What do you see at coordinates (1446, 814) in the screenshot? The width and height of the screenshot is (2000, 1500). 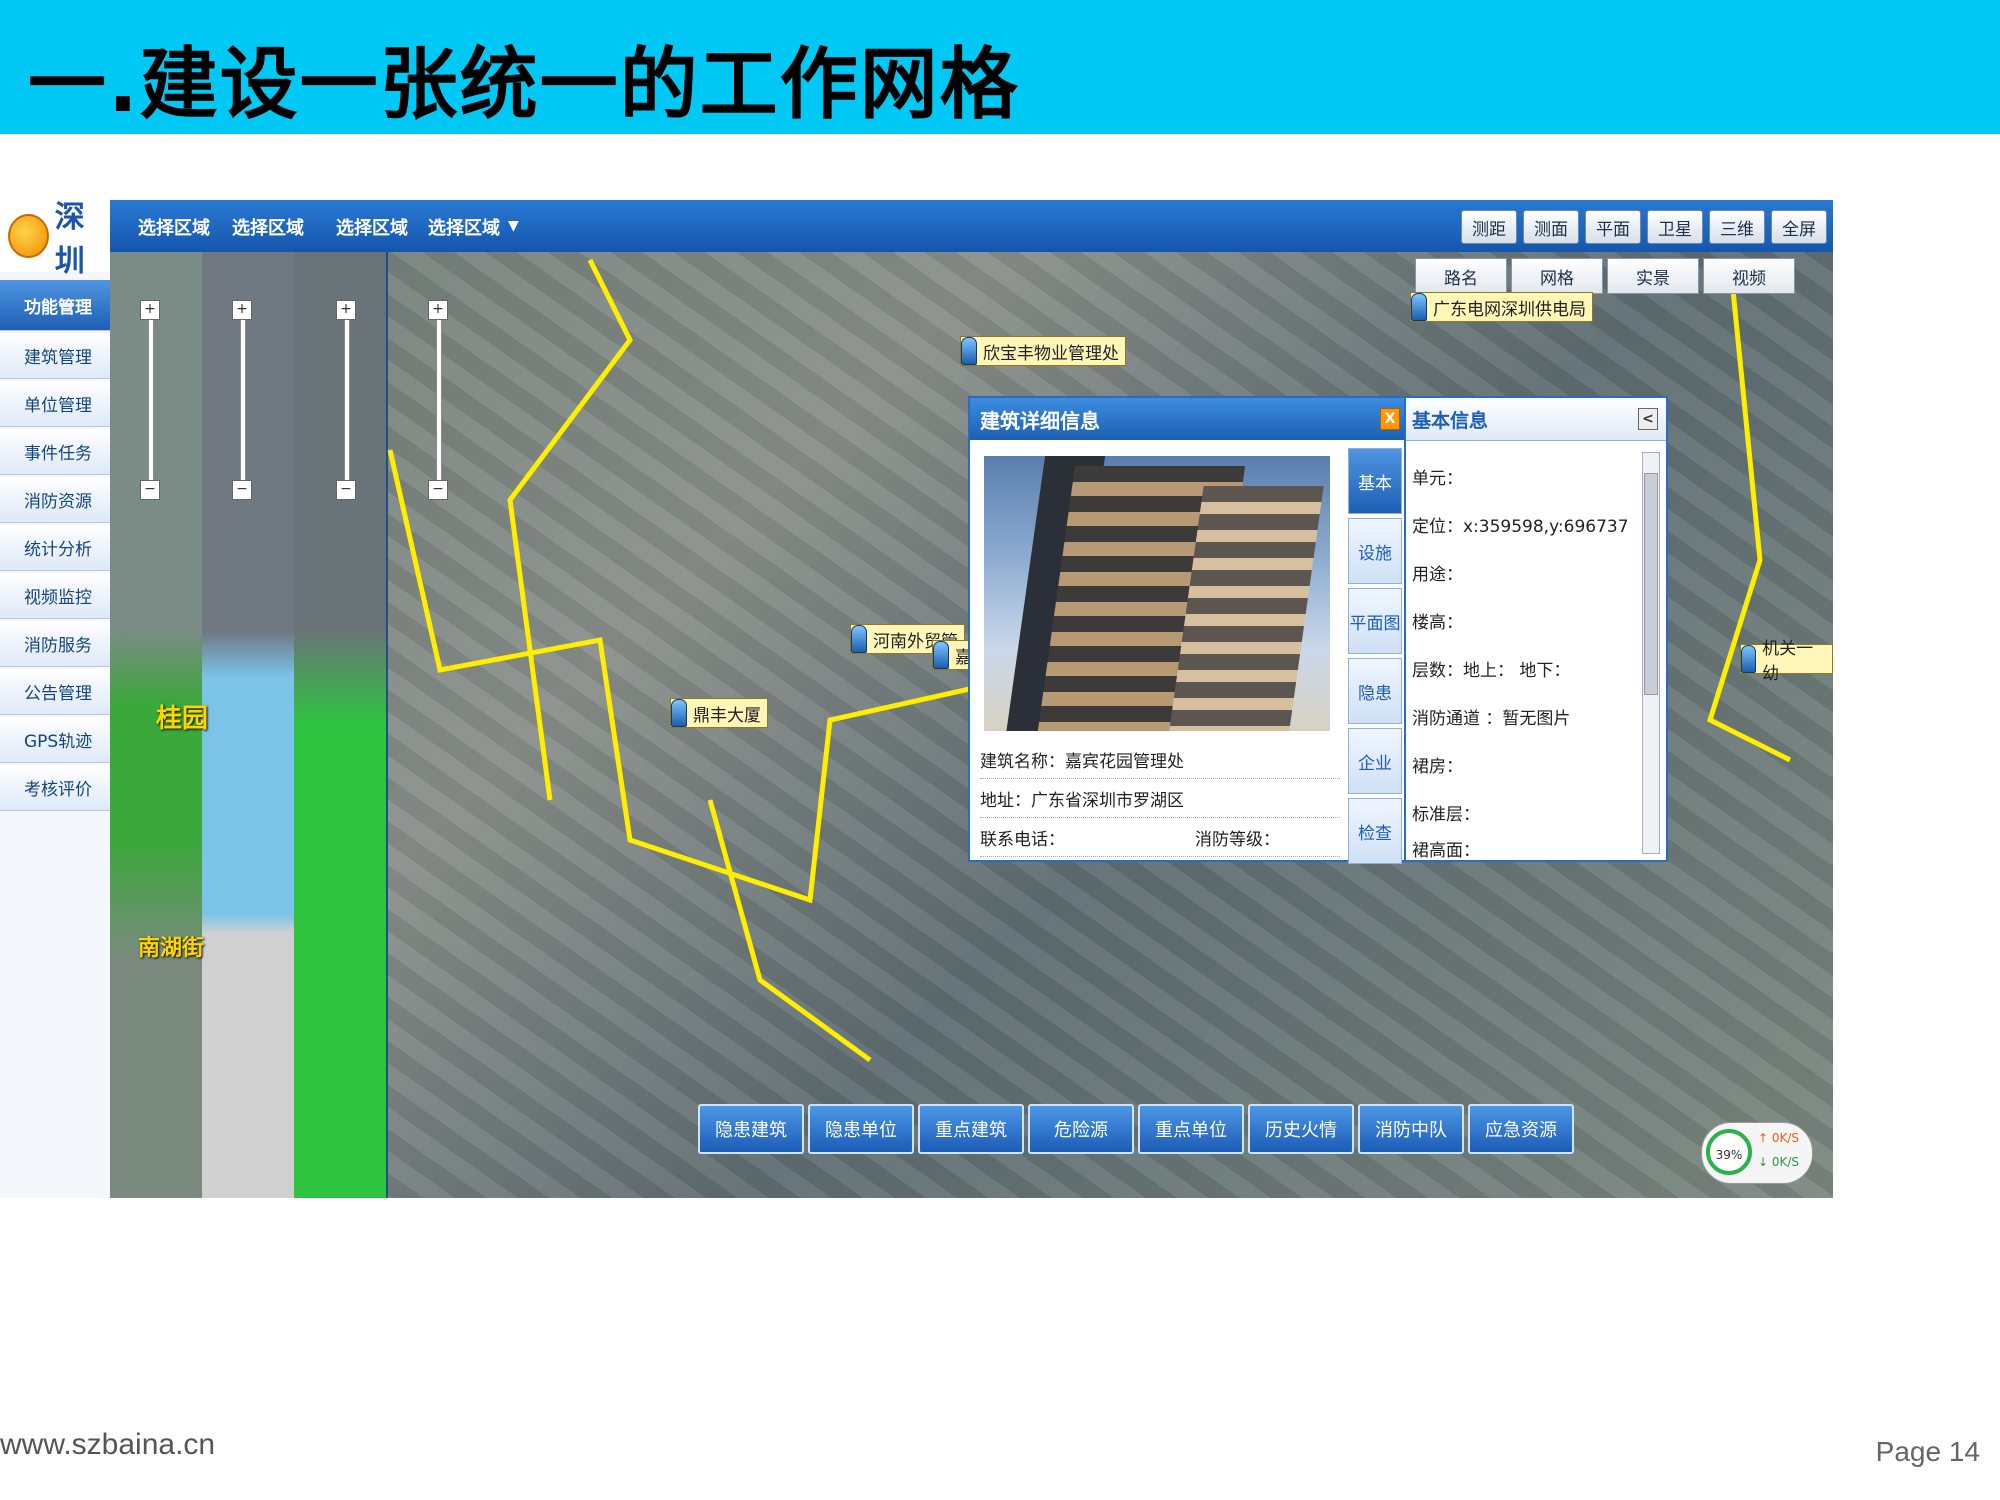 I see `basic-info-item: 标准层：` at bounding box center [1446, 814].